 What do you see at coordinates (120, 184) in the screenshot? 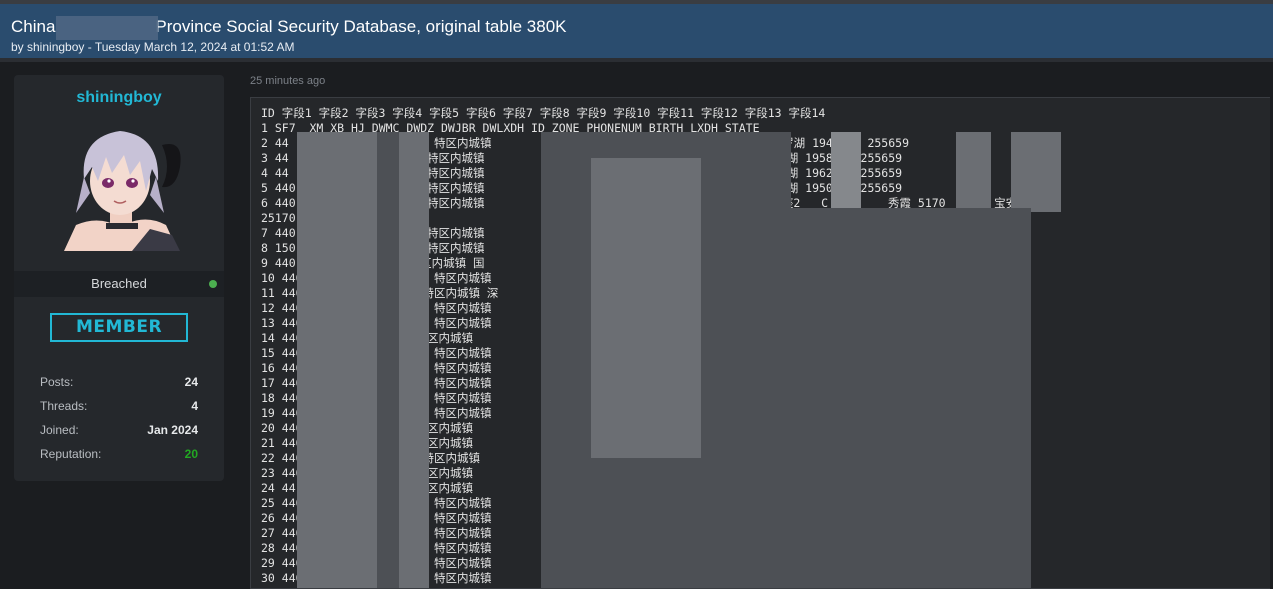
I see `author-avatar` at bounding box center [120, 184].